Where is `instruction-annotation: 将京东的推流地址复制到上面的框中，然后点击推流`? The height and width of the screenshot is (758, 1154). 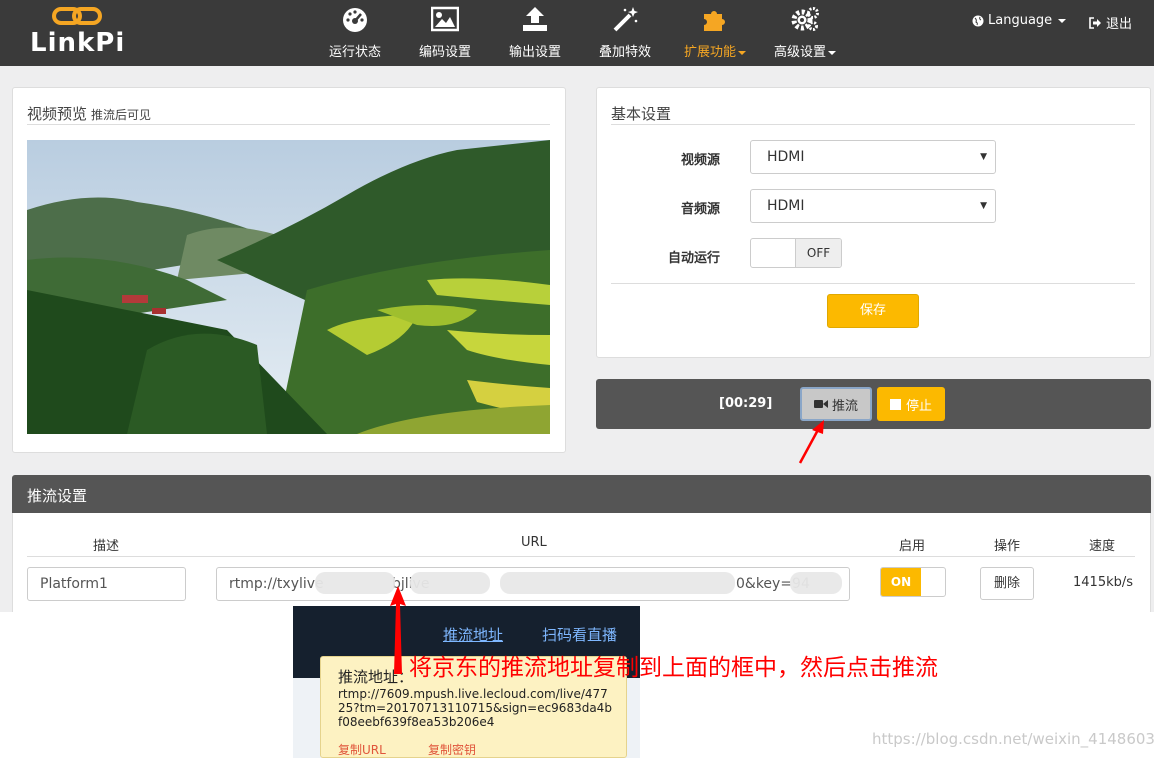 instruction-annotation: 将京东的推流地址复制到上面的框中，然后点击推流 is located at coordinates (673, 668).